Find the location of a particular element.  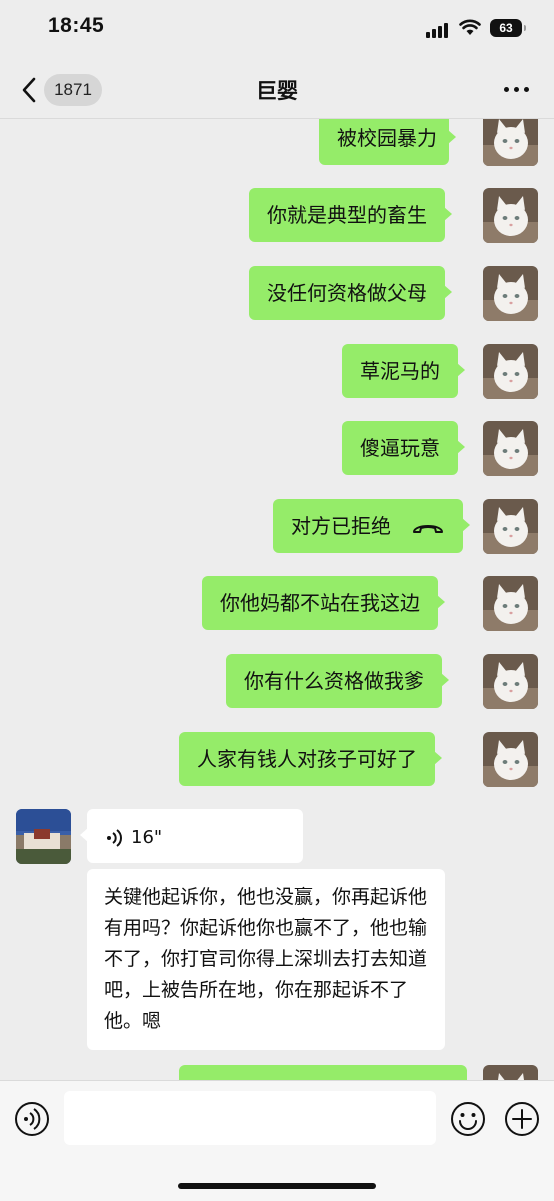

message-bubble: 草泥马的 is located at coordinates (403, 371).